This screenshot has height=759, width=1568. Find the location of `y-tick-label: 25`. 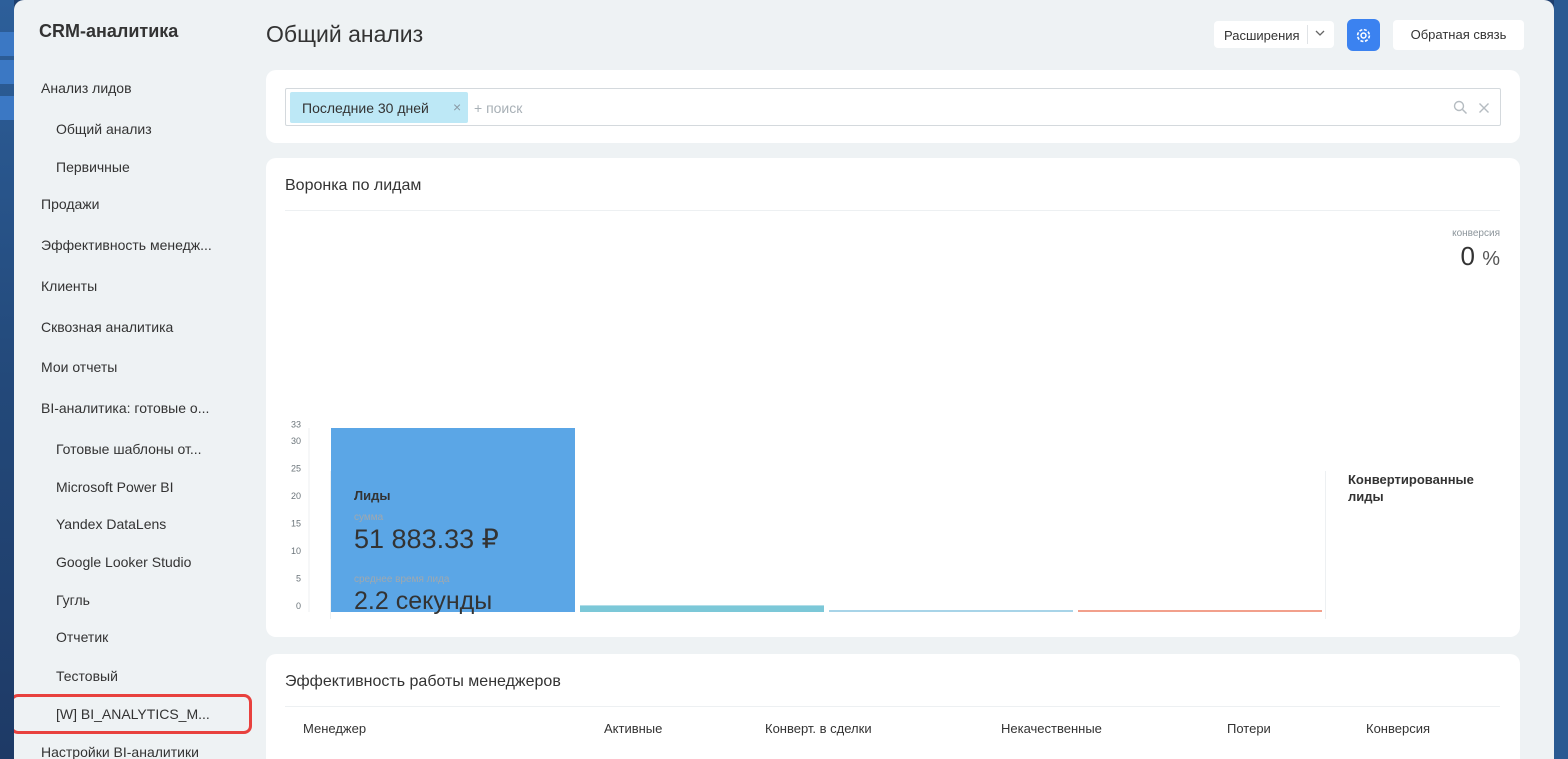

y-tick-label: 25 is located at coordinates (296, 469).